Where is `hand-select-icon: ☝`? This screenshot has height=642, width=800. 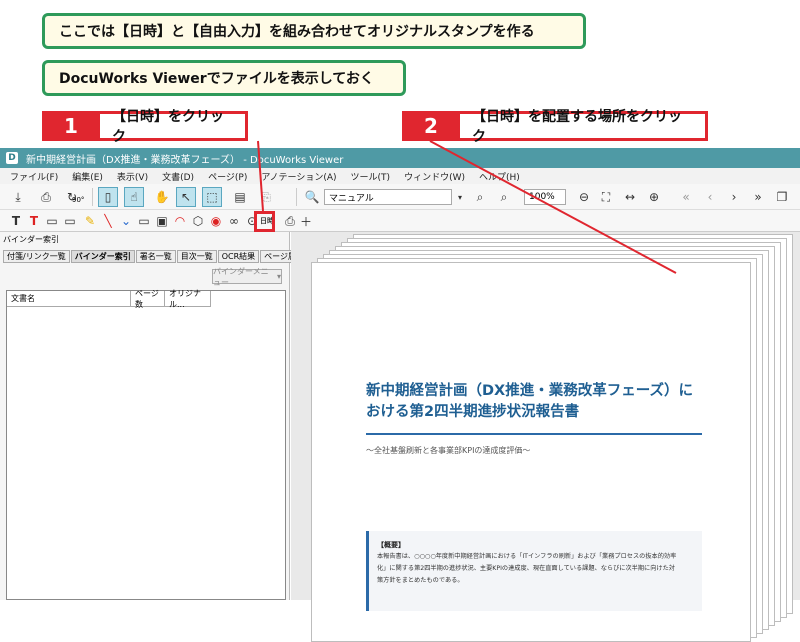 hand-select-icon: ☝ is located at coordinates (134, 197).